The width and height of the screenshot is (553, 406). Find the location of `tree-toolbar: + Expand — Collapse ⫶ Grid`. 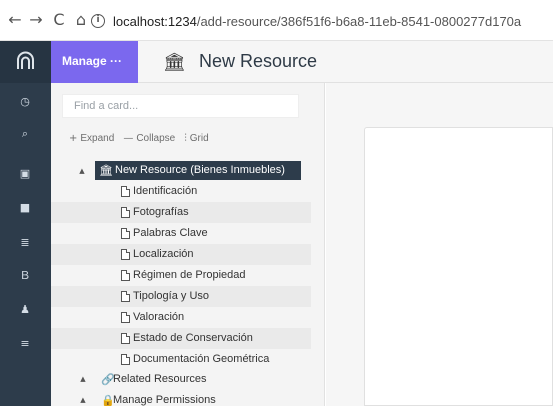

tree-toolbar: + Expand — Collapse ⫶ Grid is located at coordinates (143, 138).